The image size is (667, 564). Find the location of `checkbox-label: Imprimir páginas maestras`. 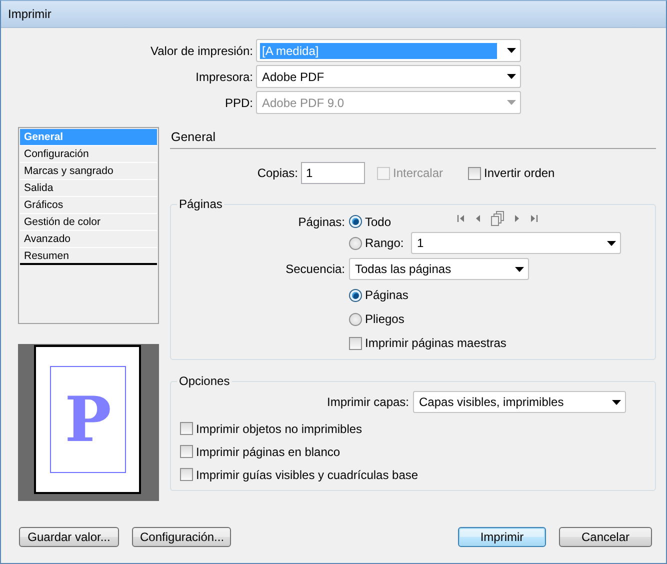

checkbox-label: Imprimir páginas maestras is located at coordinates (435, 343).